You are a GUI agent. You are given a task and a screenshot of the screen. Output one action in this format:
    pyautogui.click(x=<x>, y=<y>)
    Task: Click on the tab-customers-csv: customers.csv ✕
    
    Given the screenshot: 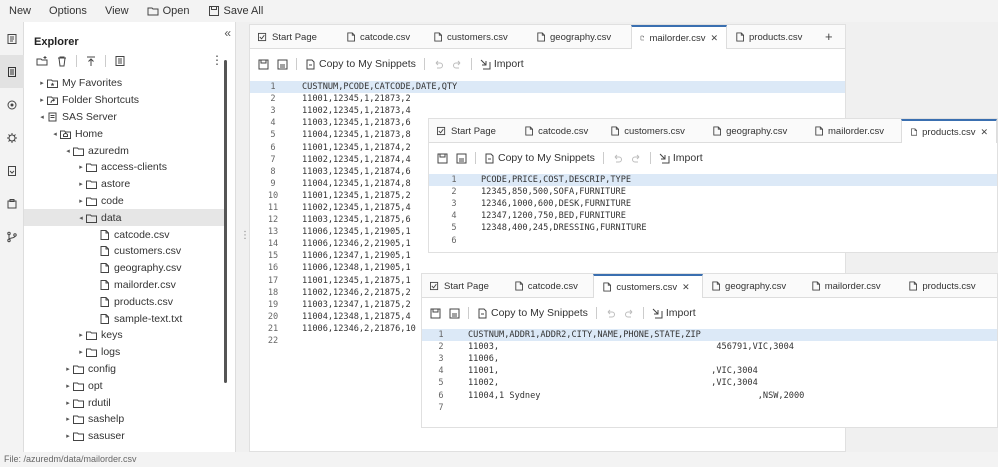 What is the action you would take?
    pyautogui.click(x=648, y=286)
    